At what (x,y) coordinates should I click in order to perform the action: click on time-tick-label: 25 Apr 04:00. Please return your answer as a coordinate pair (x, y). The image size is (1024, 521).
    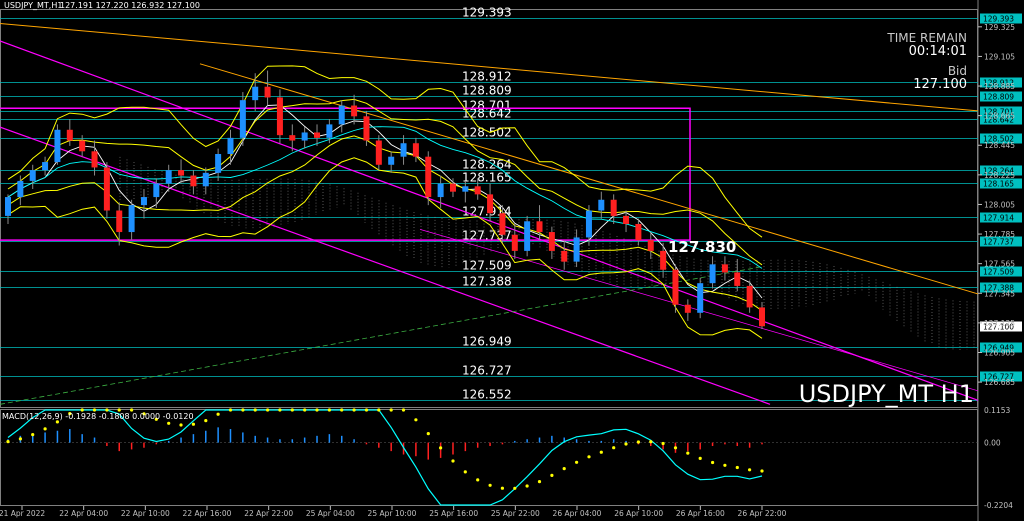
    Looking at the image, I should click on (330, 513).